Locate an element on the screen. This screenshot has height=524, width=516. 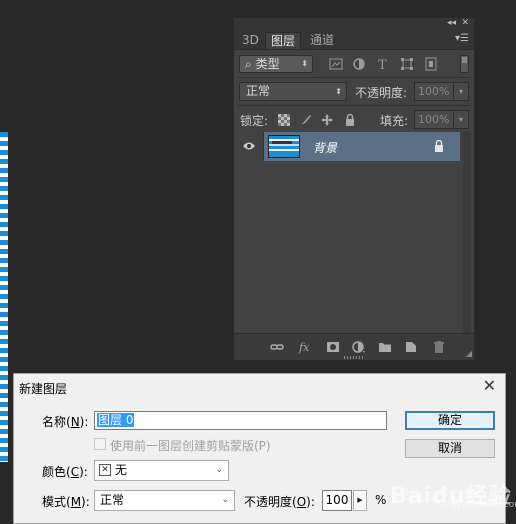
adjustment-filter-icon is located at coordinates (359, 64).